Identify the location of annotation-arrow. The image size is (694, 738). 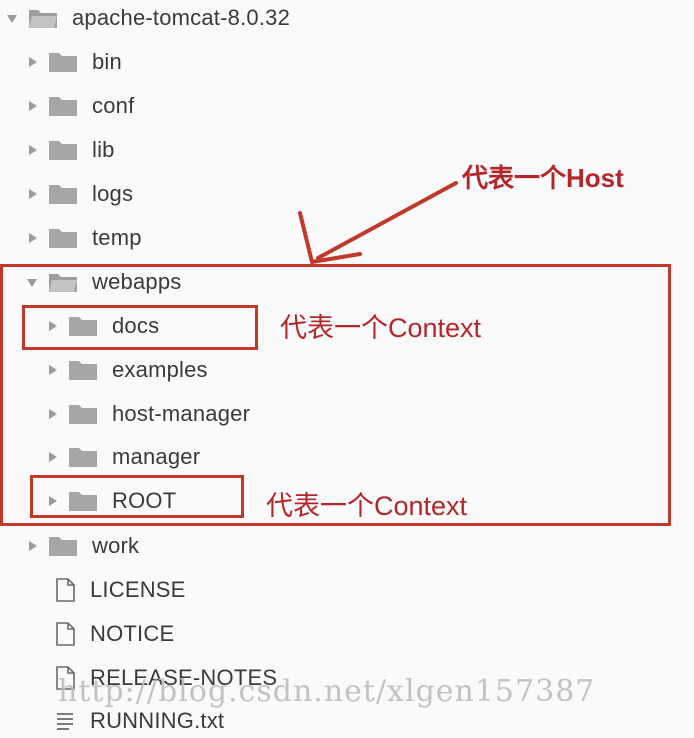
(378, 222).